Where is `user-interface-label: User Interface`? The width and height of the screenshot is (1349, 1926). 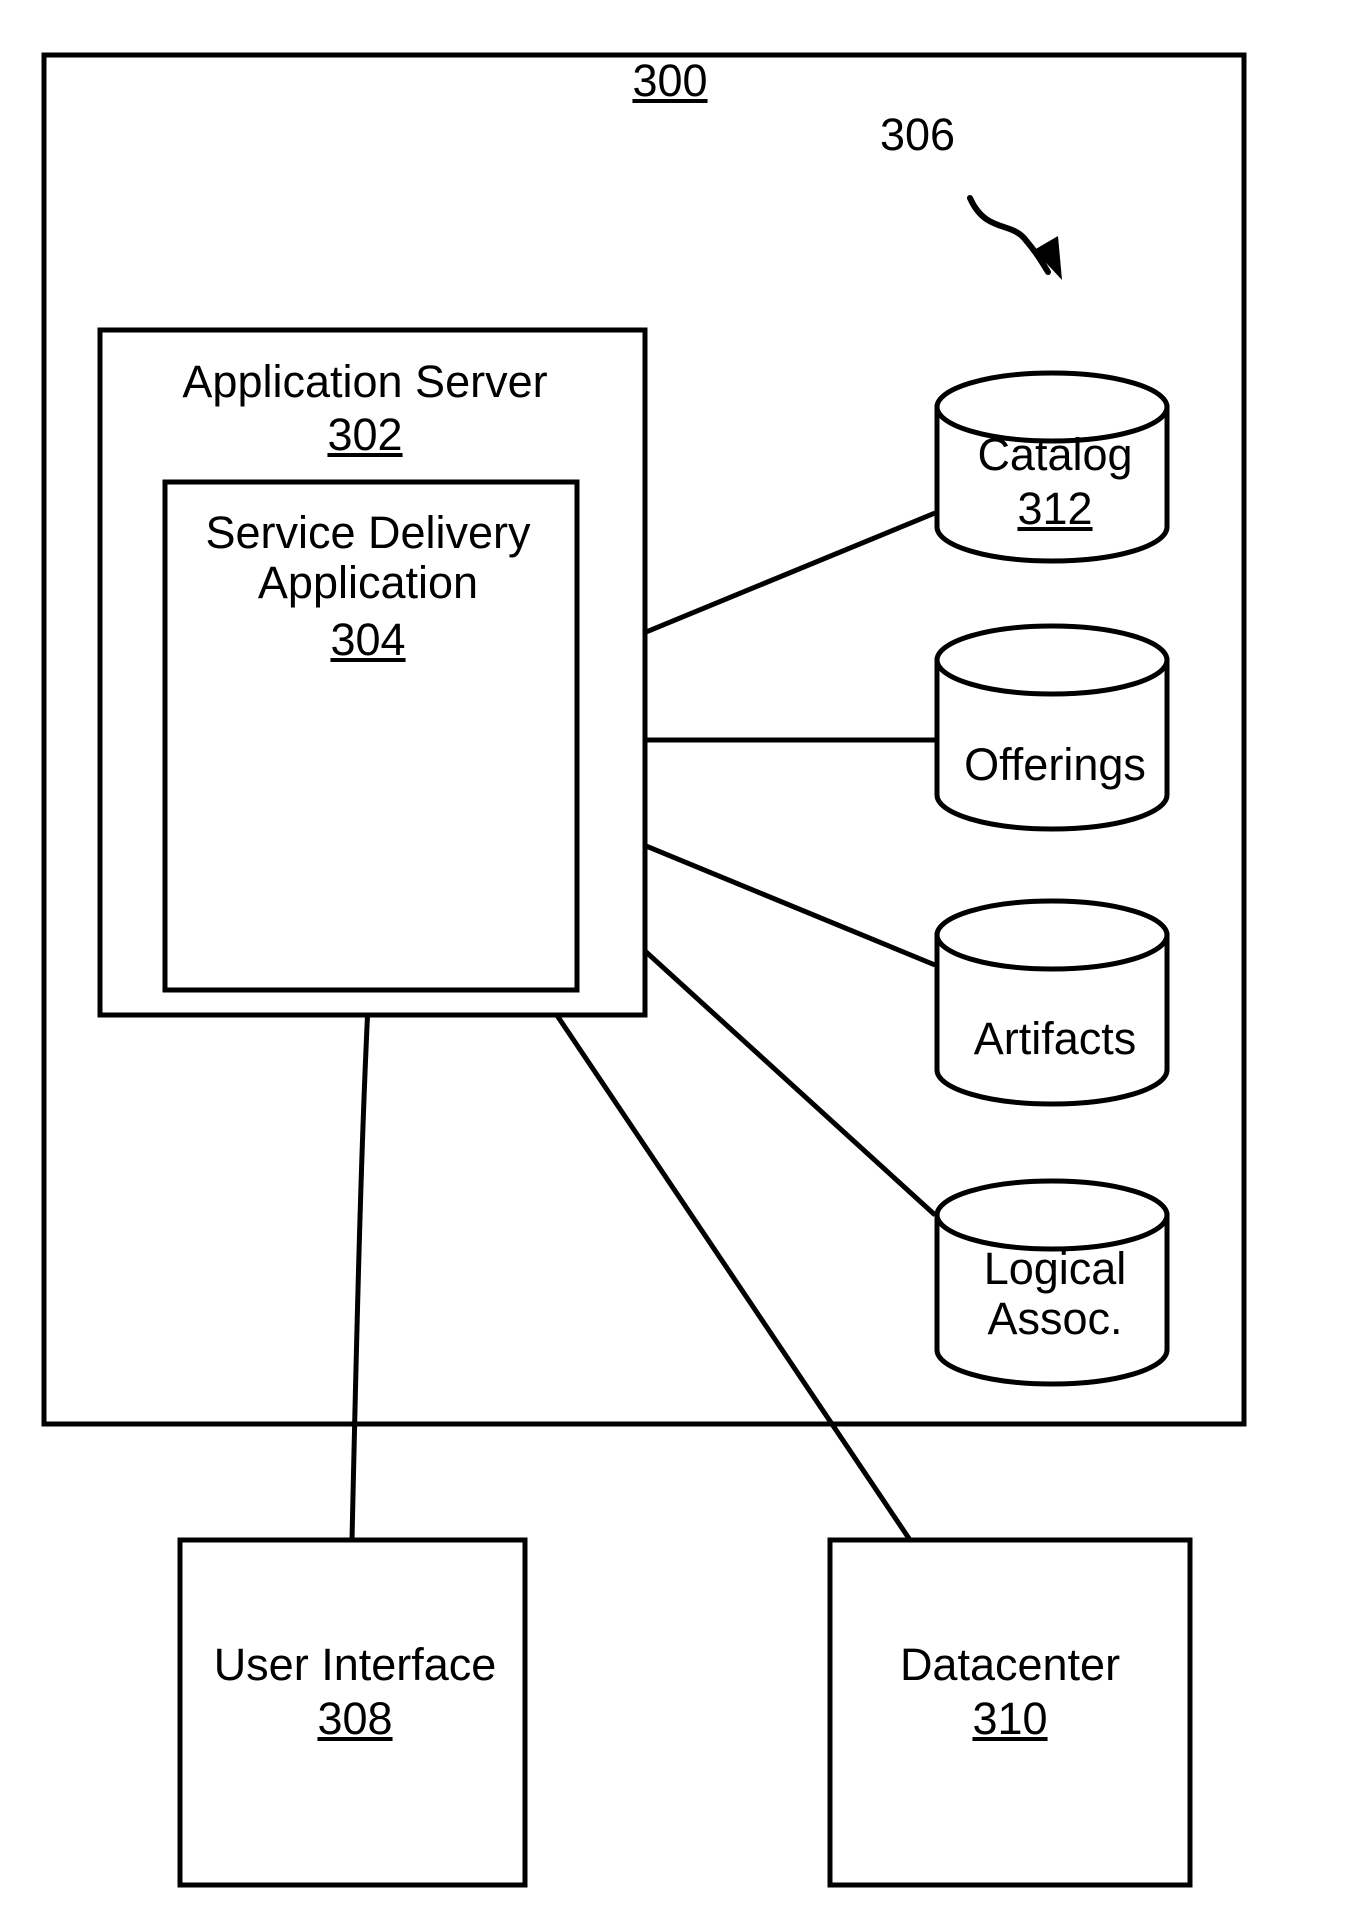 user-interface-label: User Interface is located at coordinates (355, 1664).